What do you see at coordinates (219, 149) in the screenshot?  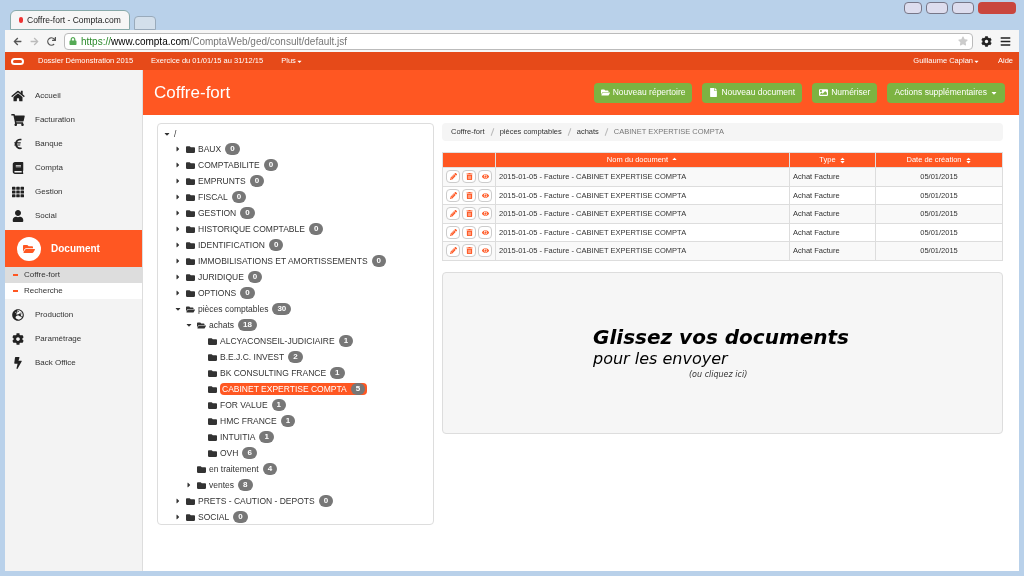 I see `tree-item: BAUX 0` at bounding box center [219, 149].